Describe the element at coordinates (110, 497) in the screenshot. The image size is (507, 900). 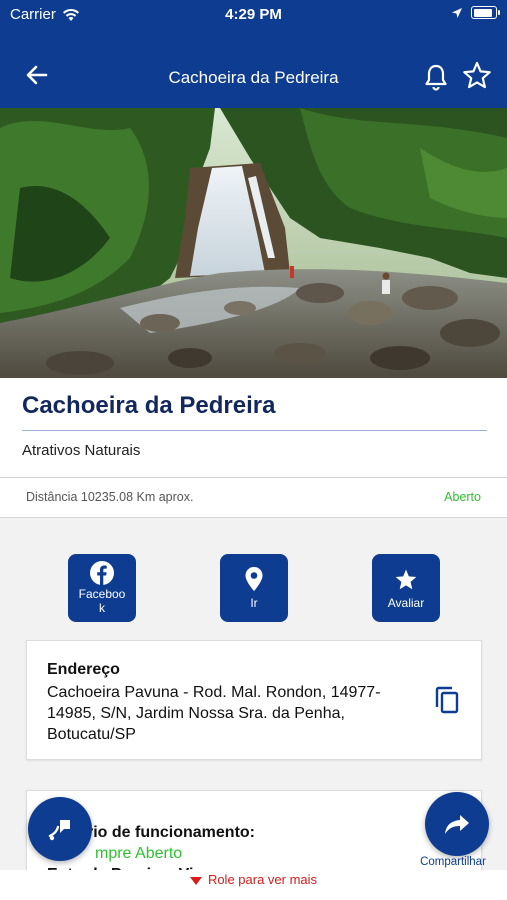
I see `distance-text: Distância 10235.08 Km aprox.` at that location.